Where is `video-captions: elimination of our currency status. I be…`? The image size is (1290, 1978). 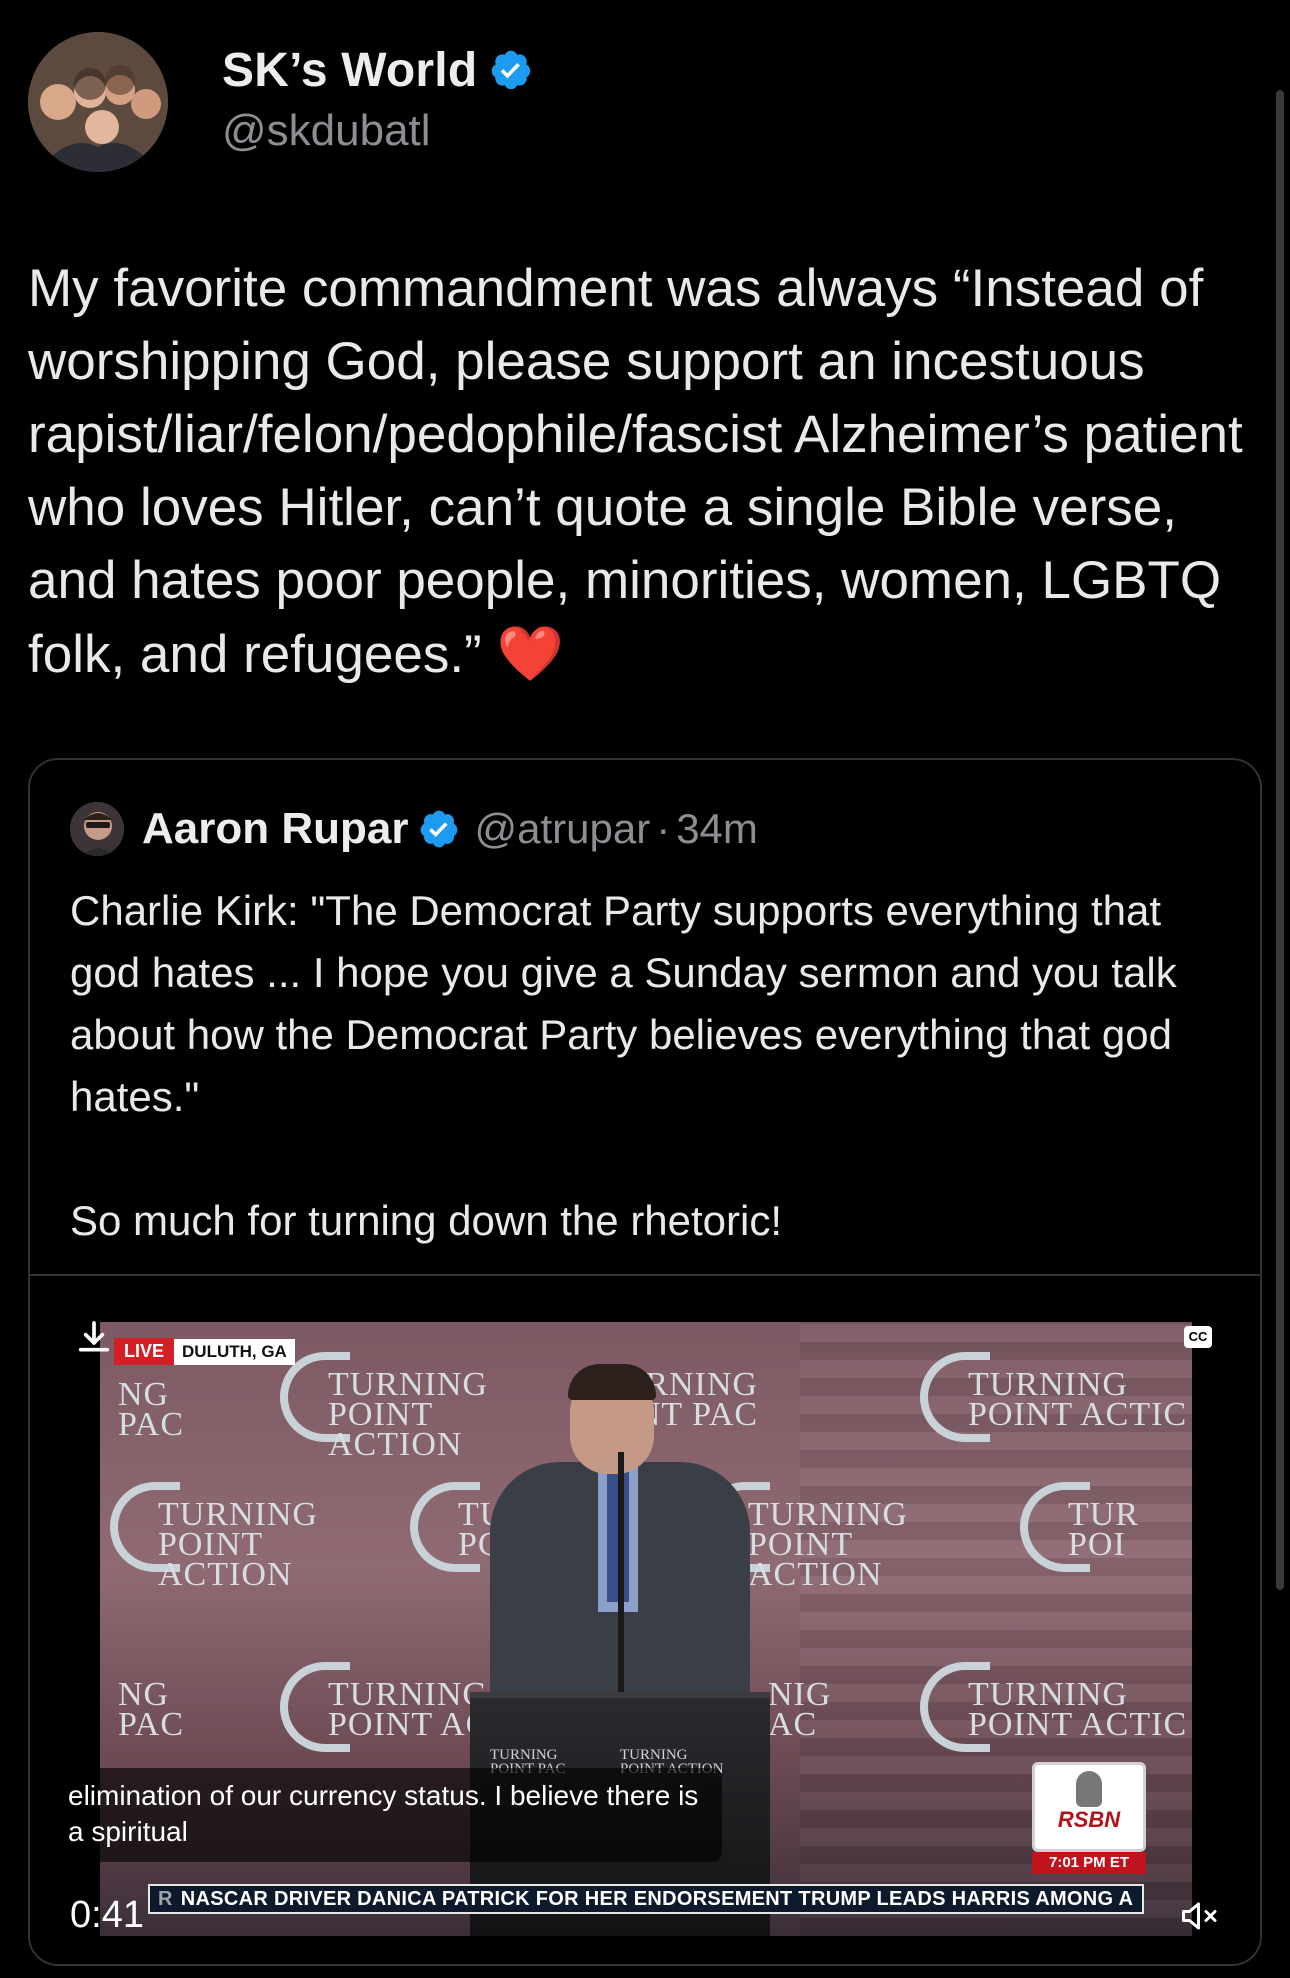
video-captions: elimination of our currency status. I be… is located at coordinates (388, 1815).